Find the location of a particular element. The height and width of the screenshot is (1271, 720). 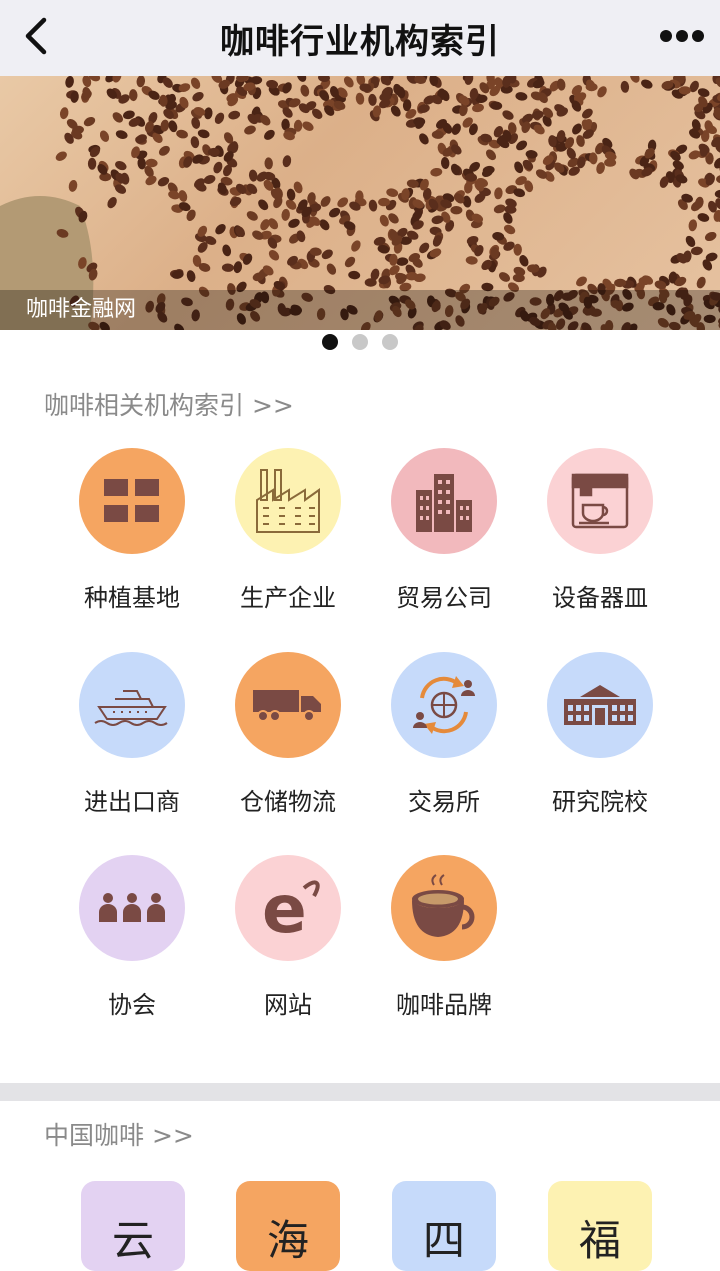

svg-text: e is located at coordinates (284, 908).